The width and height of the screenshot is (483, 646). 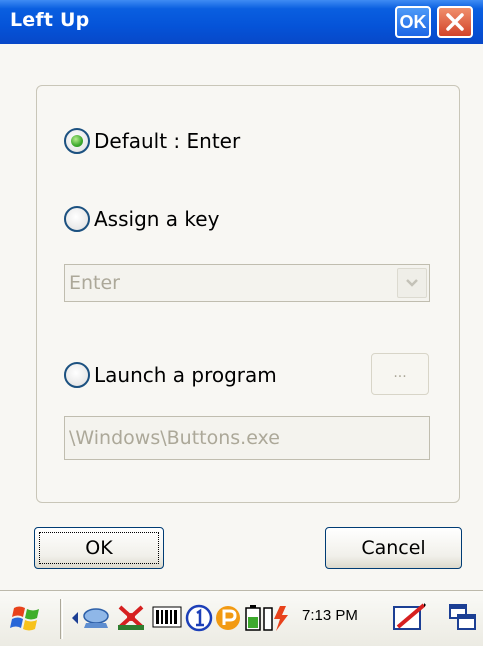 I want to click on program-path-field: \Windows\Buttons.exe, so click(x=247, y=438).